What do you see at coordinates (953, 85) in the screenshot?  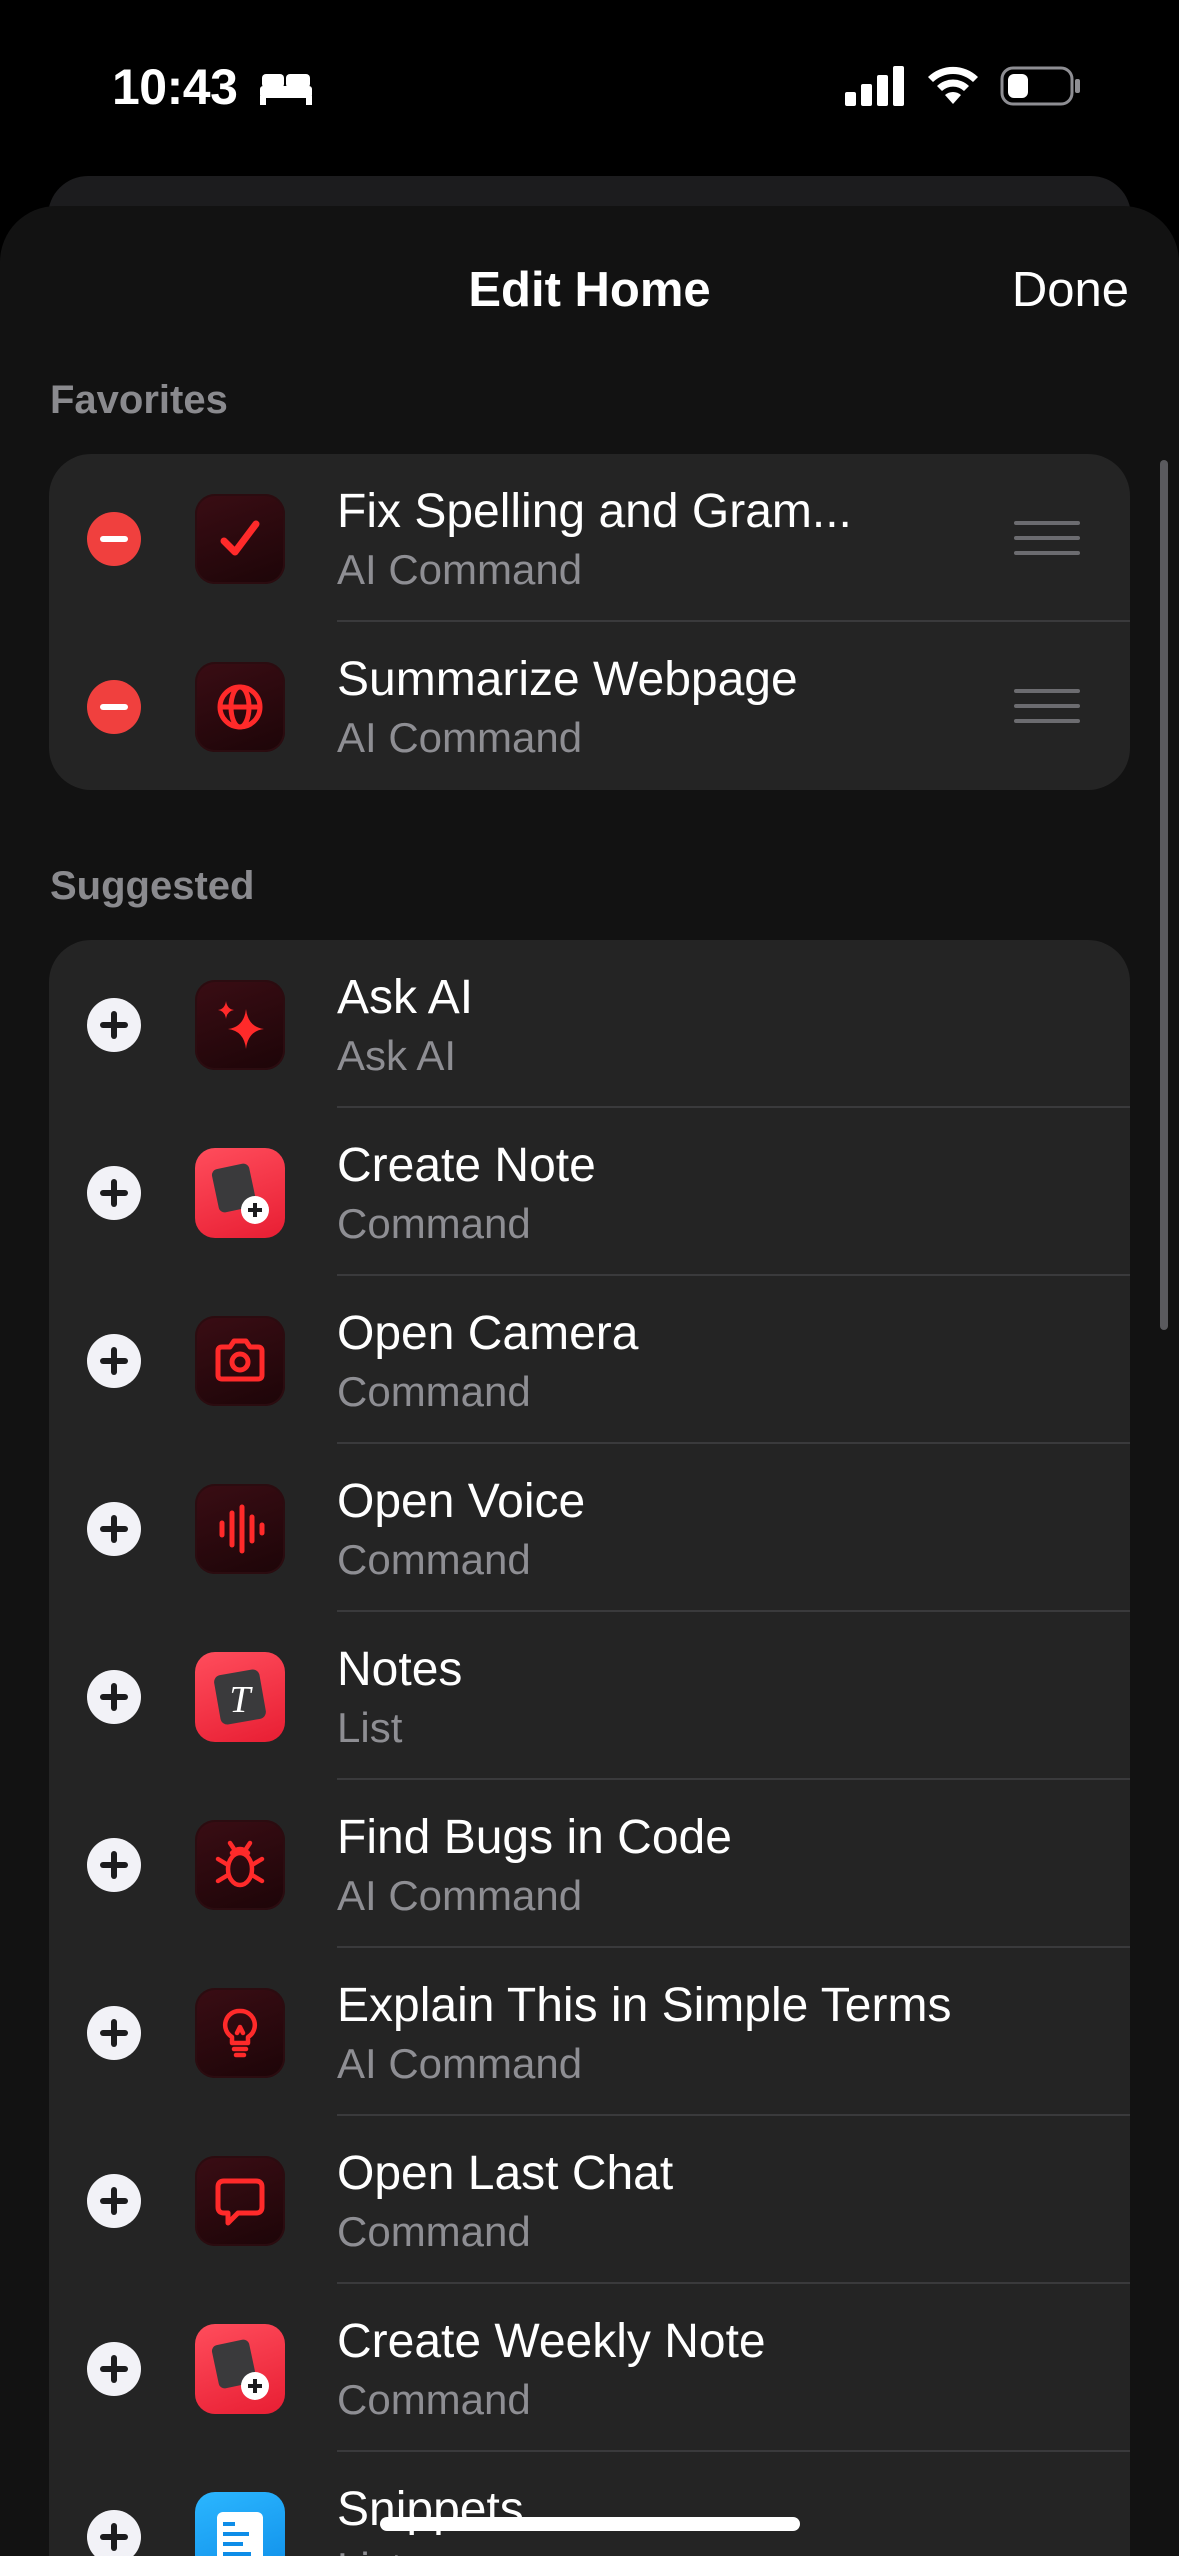 I see `wifi-icon` at bounding box center [953, 85].